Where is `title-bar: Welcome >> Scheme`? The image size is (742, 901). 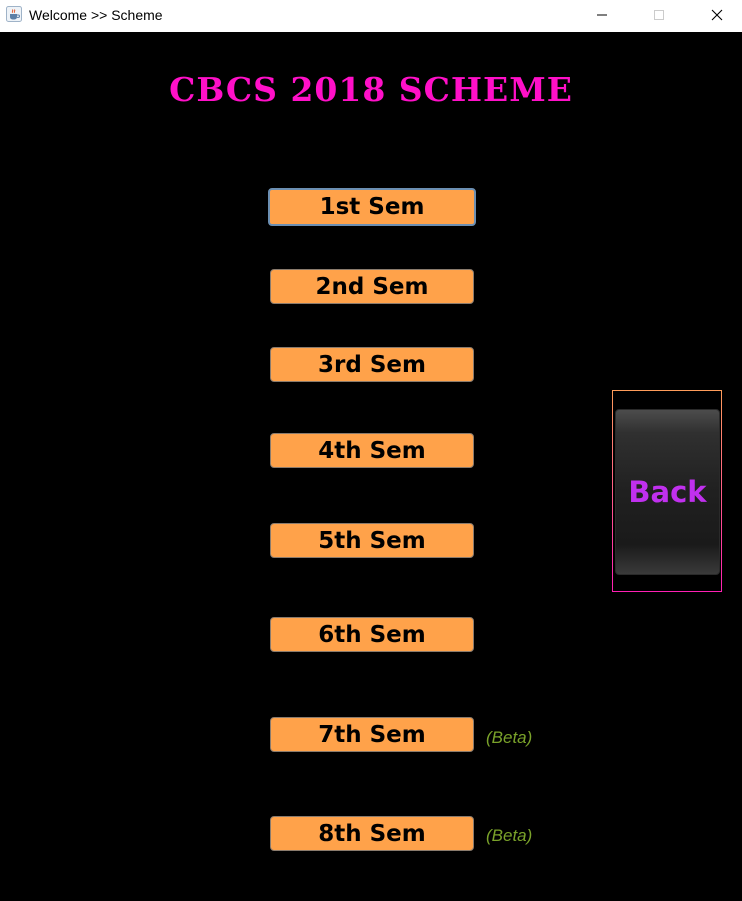 title-bar: Welcome >> Scheme is located at coordinates (371, 16).